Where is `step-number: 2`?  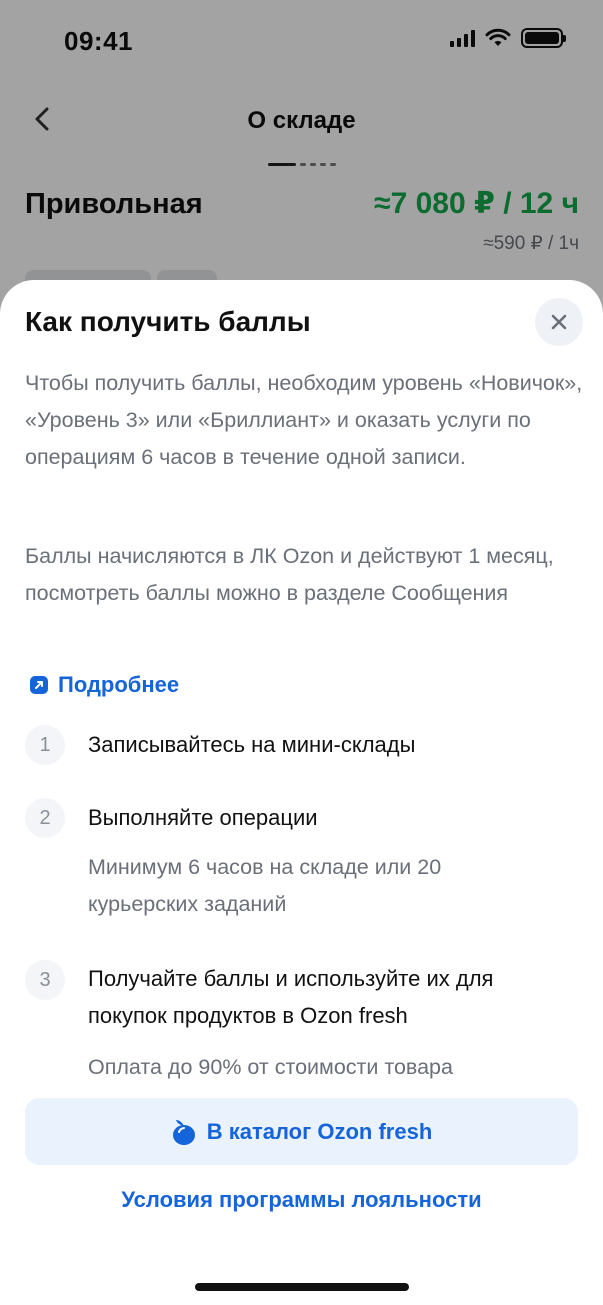 step-number: 2 is located at coordinates (45, 818).